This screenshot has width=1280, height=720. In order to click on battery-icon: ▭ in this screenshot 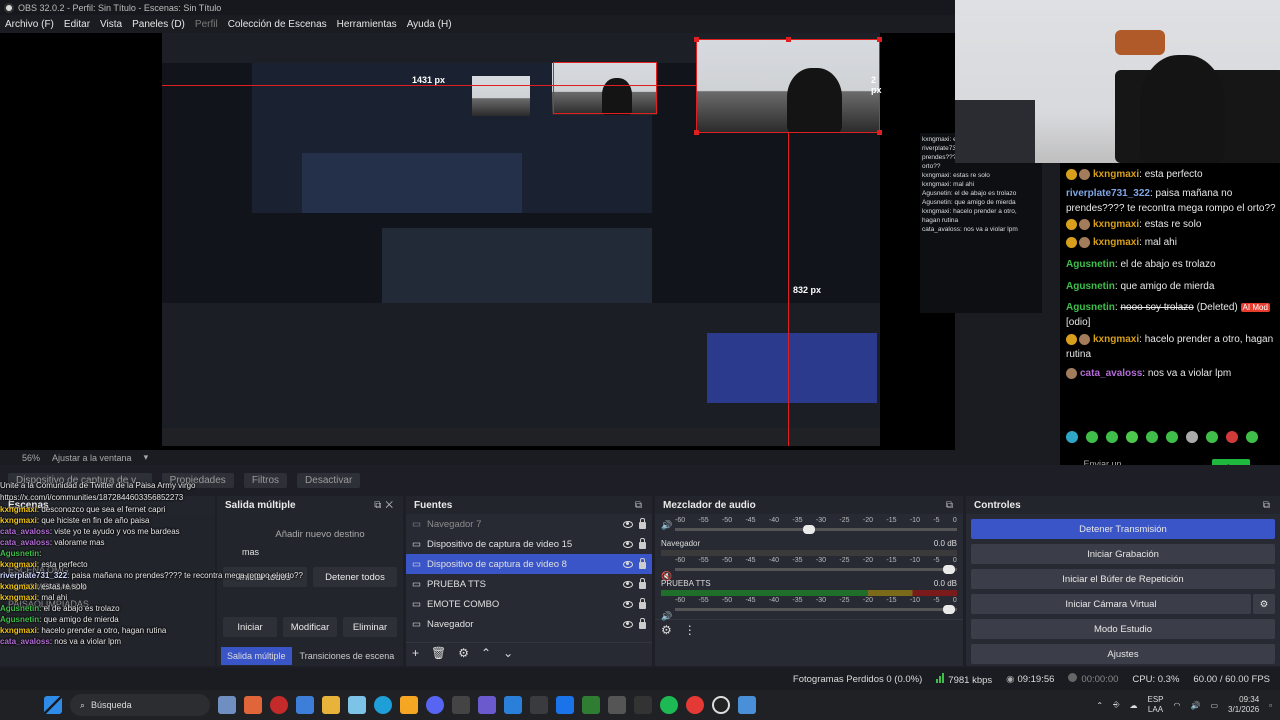, I will do `click(1214, 705)`.